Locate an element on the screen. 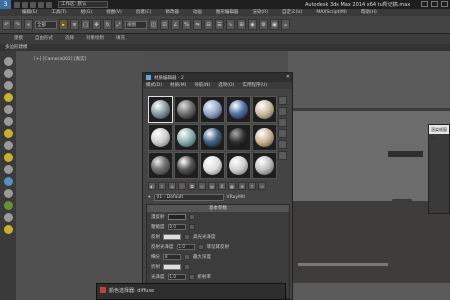 Image resolution: width=450 pixels, height=300 pixels. undo-button: ↶ is located at coordinates (6, 24).